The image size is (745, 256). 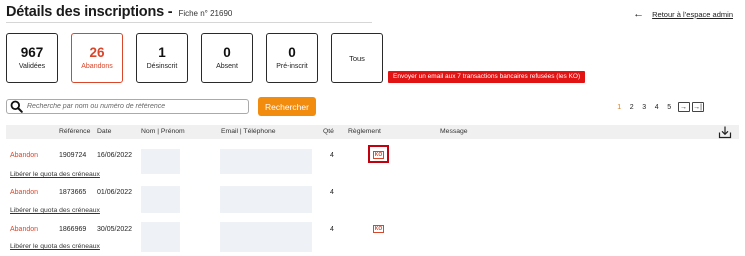 I want to click on page-link-4: 4, so click(x=657, y=107).